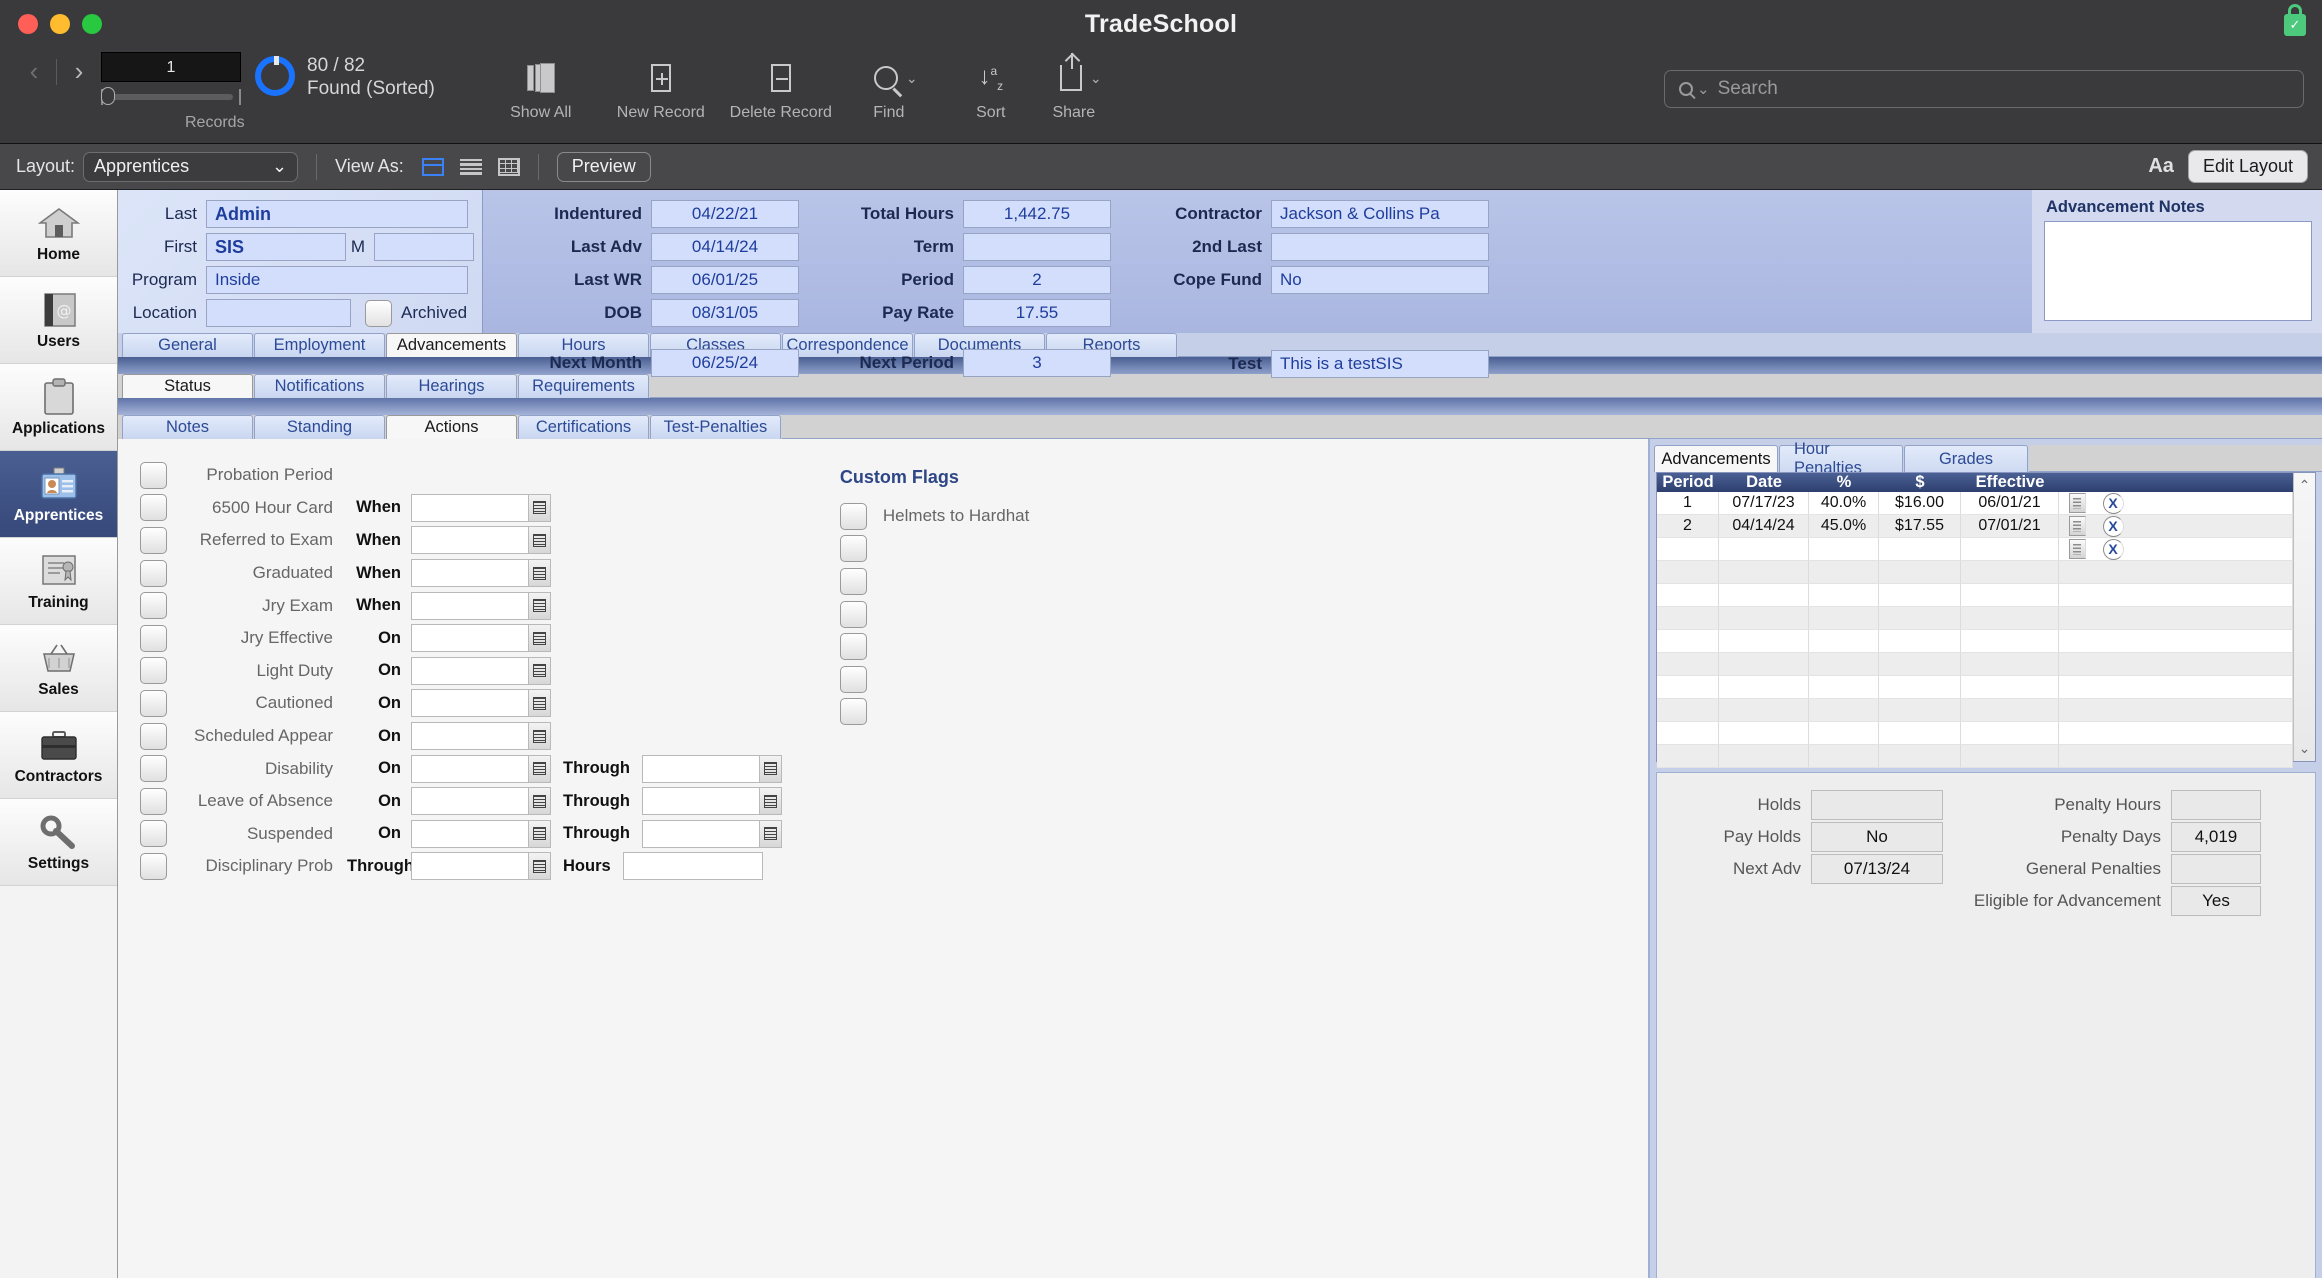  What do you see at coordinates (1380, 280) in the screenshot?
I see `cope-fund-field: No` at bounding box center [1380, 280].